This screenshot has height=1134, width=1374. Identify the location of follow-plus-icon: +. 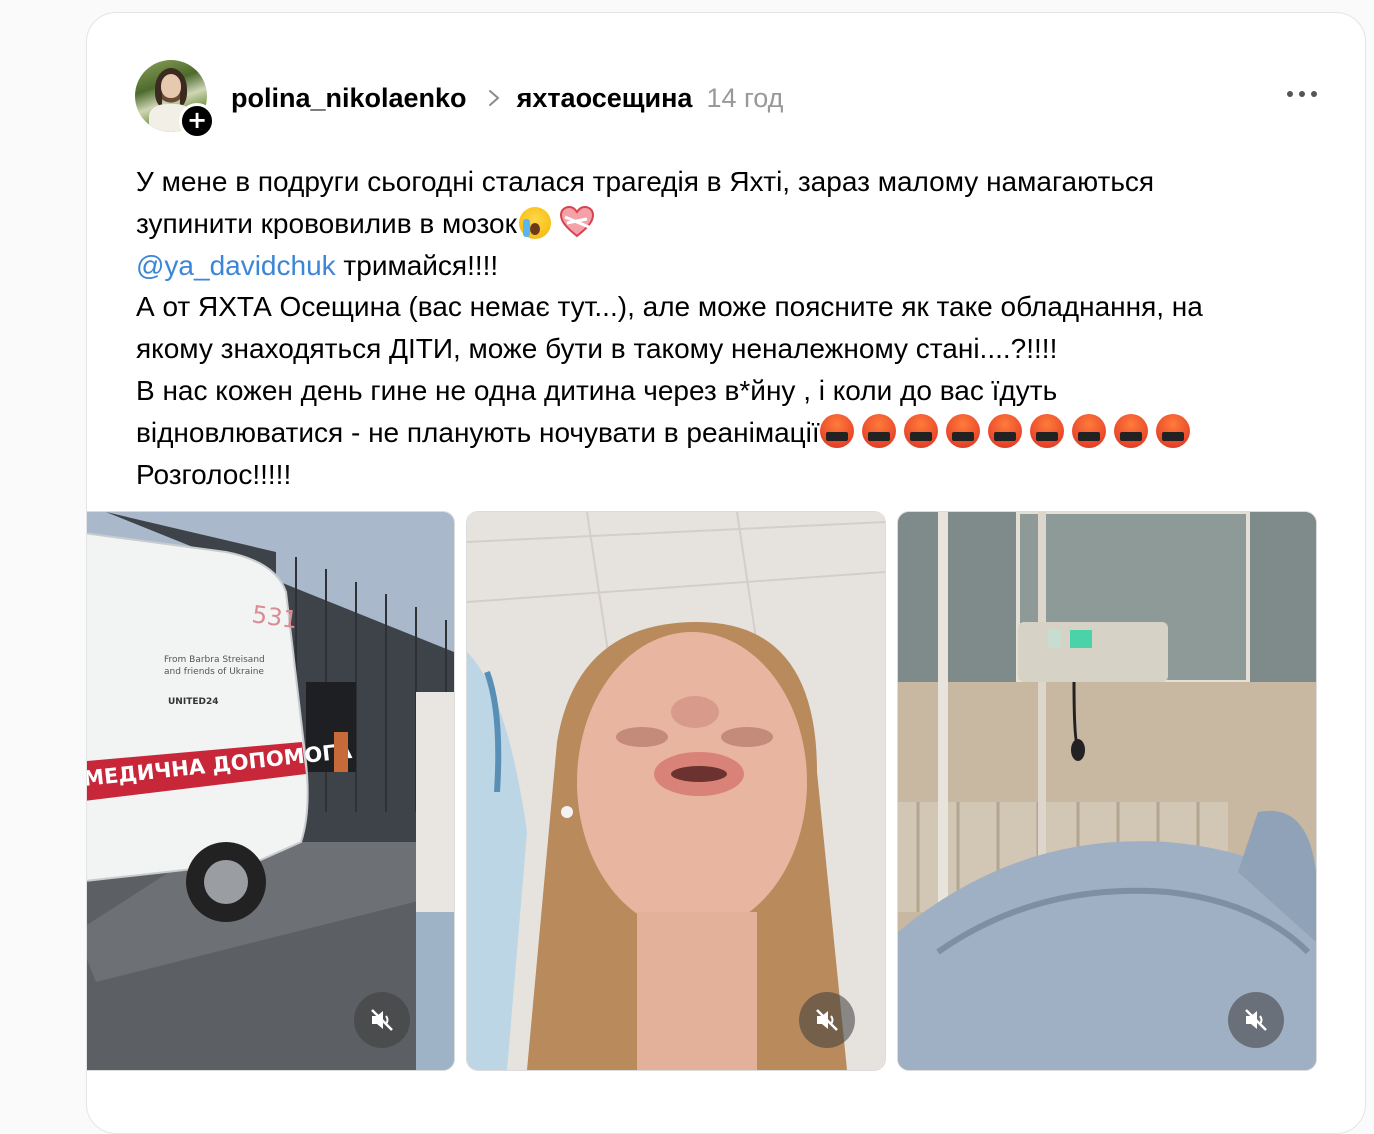
(197, 121).